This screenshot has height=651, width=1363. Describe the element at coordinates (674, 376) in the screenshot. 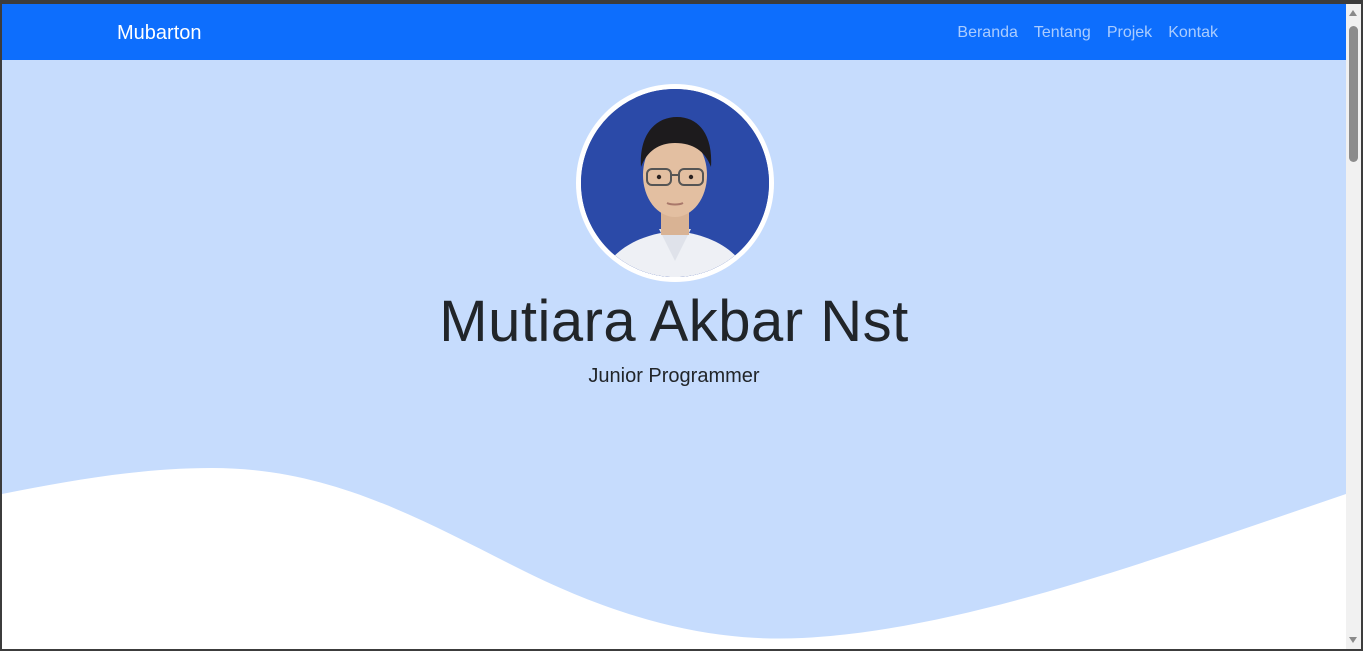

I see `hero-role: Junior Programmer` at that location.